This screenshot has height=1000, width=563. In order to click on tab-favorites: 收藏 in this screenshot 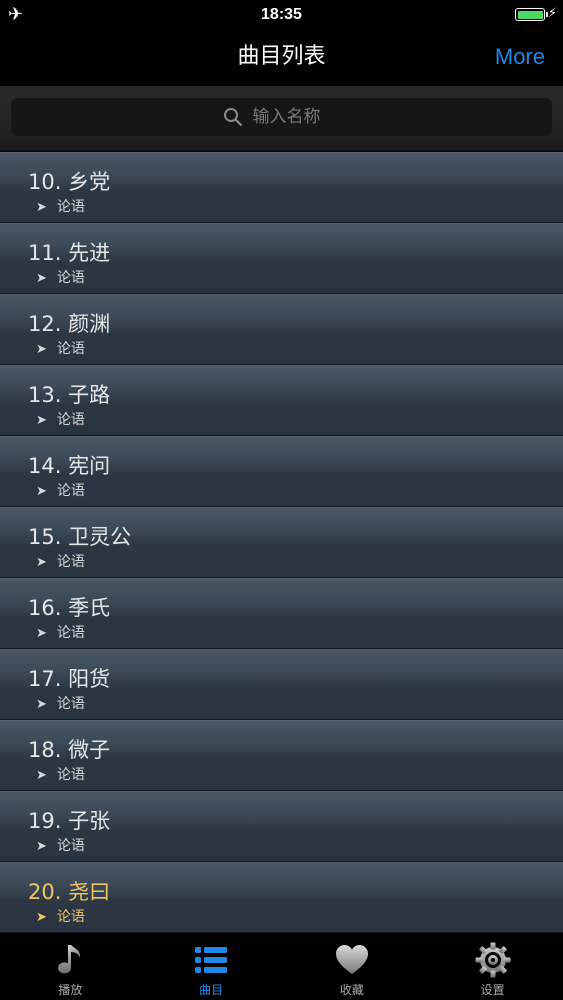, I will do `click(352, 966)`.